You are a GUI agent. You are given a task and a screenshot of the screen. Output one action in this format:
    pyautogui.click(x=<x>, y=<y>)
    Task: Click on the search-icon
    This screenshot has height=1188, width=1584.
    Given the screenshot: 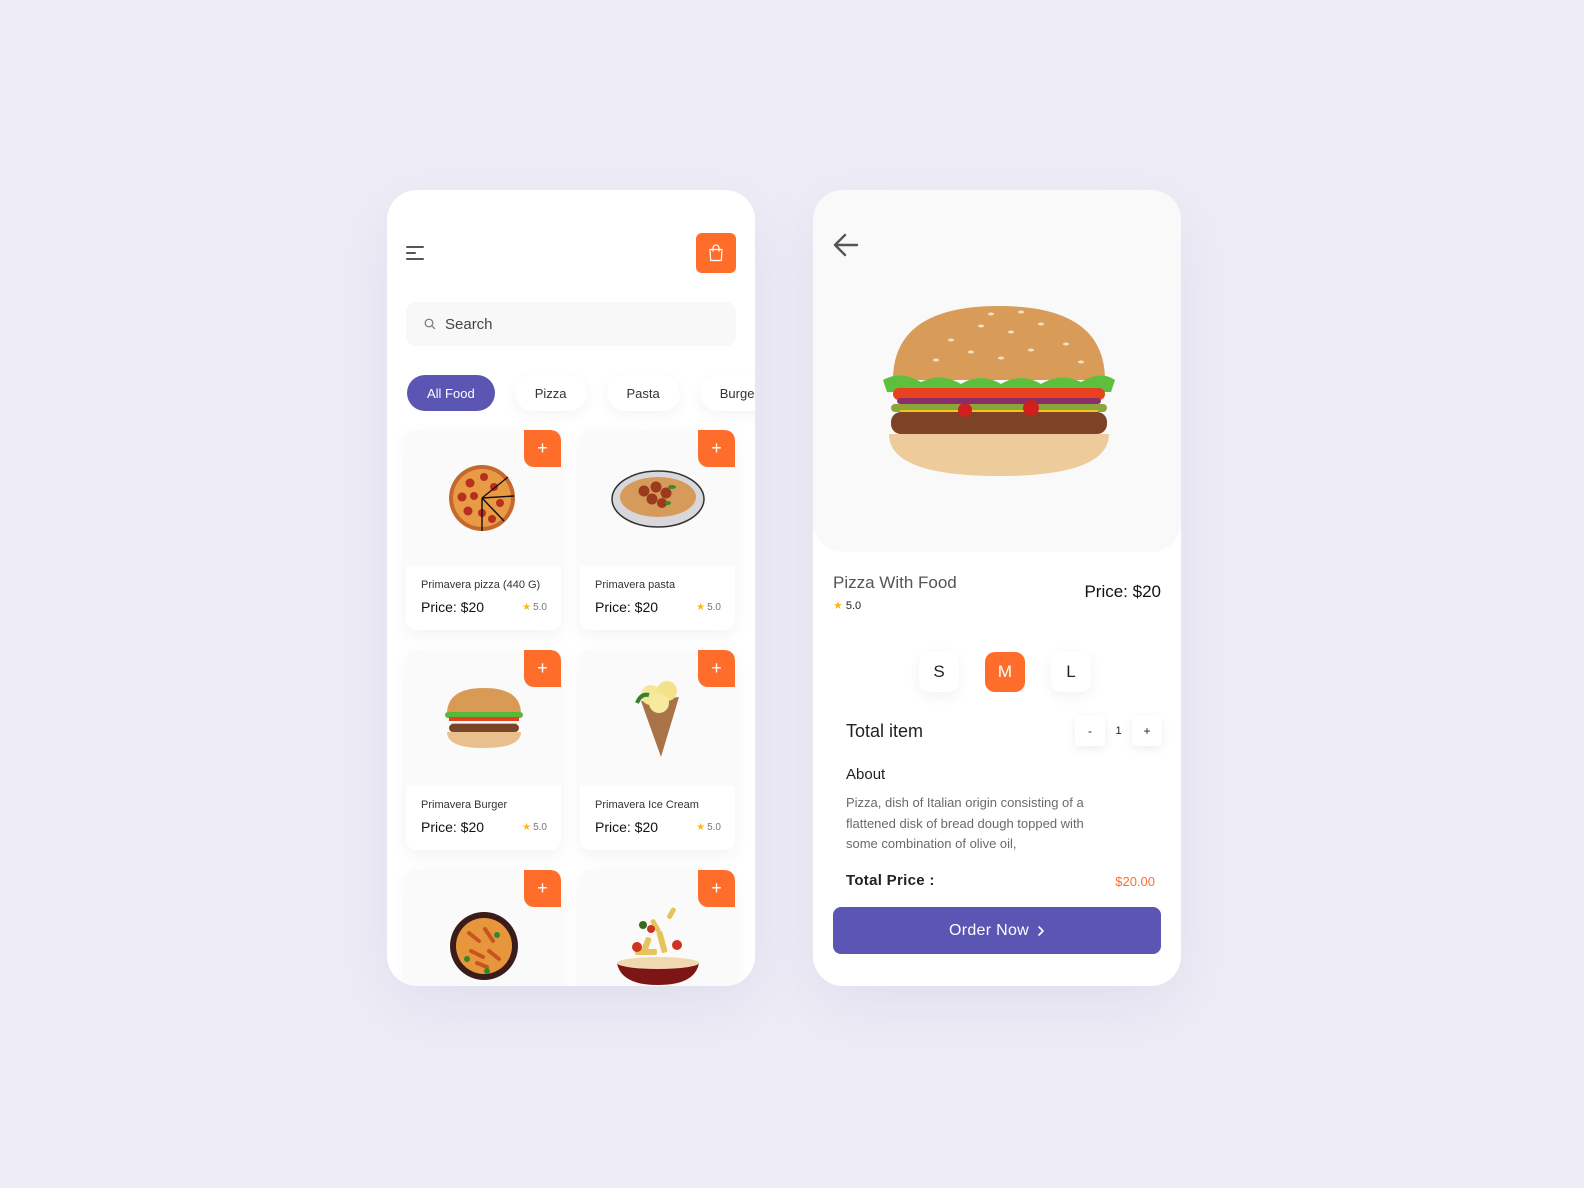 What is the action you would take?
    pyautogui.click(x=430, y=324)
    